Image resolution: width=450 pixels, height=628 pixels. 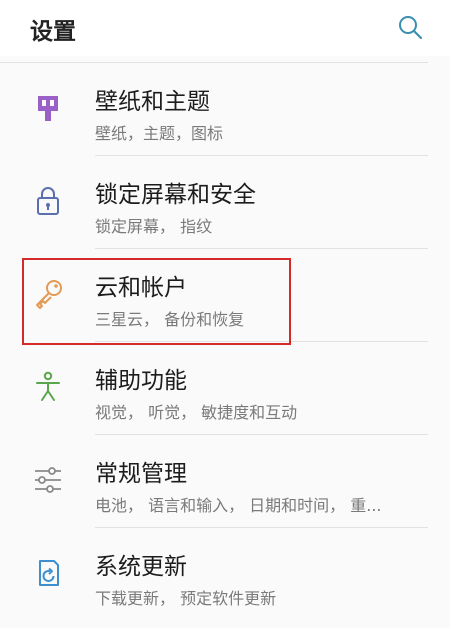 I want to click on sliders-icon, so click(x=48, y=480).